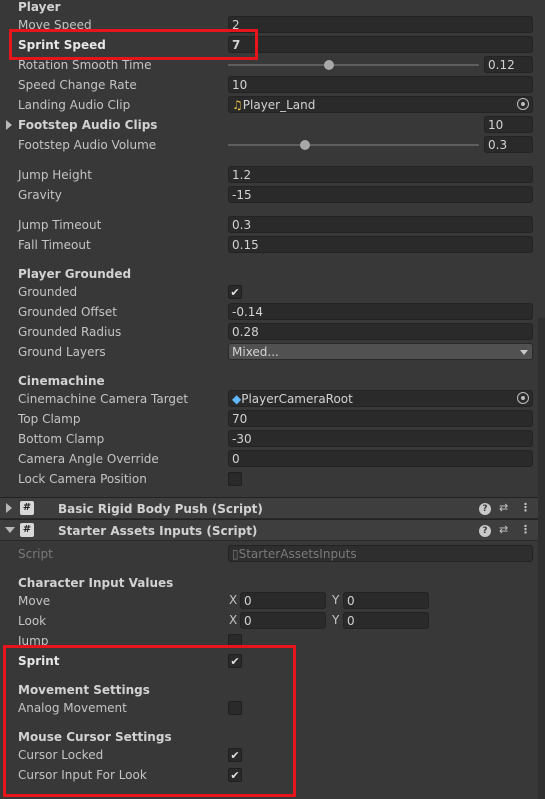  What do you see at coordinates (149, 721) in the screenshot?
I see `sprint-settings-highlight` at bounding box center [149, 721].